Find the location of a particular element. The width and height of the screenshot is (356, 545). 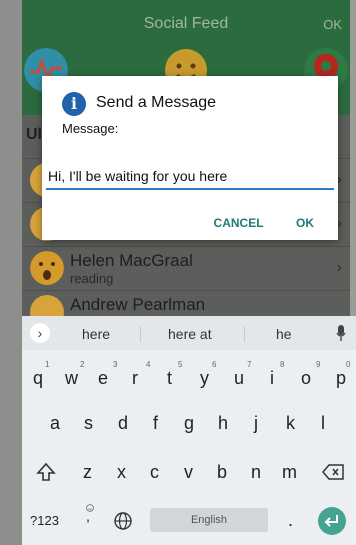

globe-icon is located at coordinates (123, 521).